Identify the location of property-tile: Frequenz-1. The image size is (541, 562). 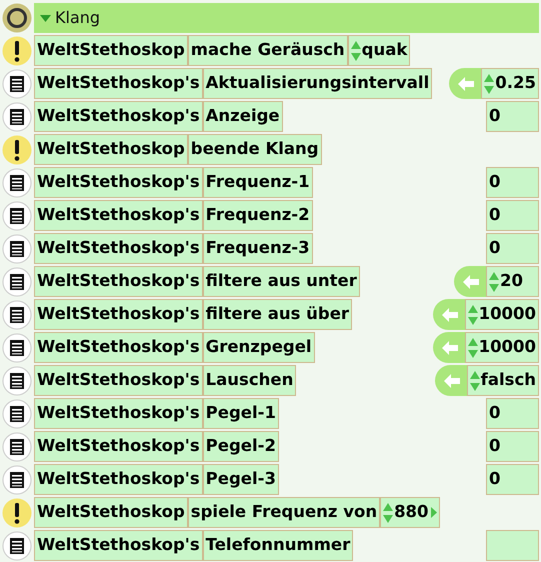
(257, 182).